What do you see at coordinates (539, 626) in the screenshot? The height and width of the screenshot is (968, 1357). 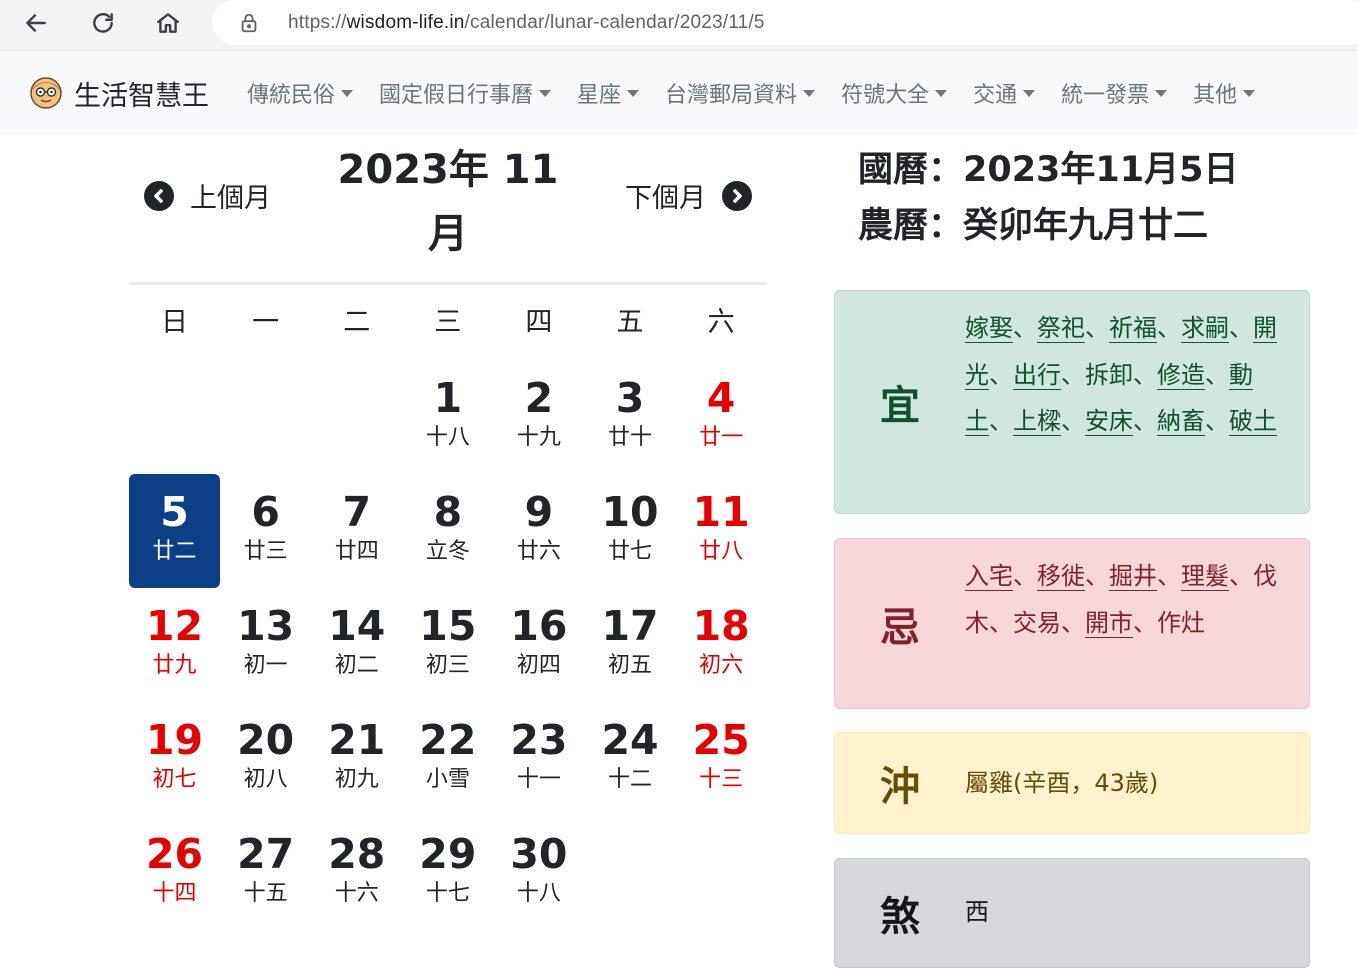 I see `day-number: 16` at bounding box center [539, 626].